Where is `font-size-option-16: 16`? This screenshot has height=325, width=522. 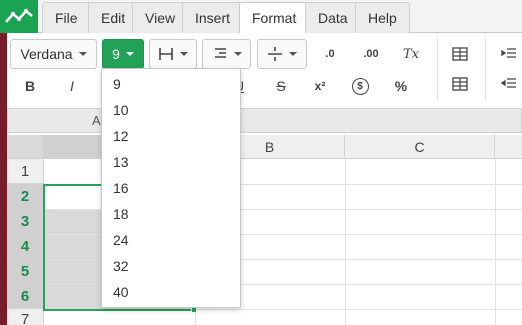 font-size-option-16: 16 is located at coordinates (171, 188).